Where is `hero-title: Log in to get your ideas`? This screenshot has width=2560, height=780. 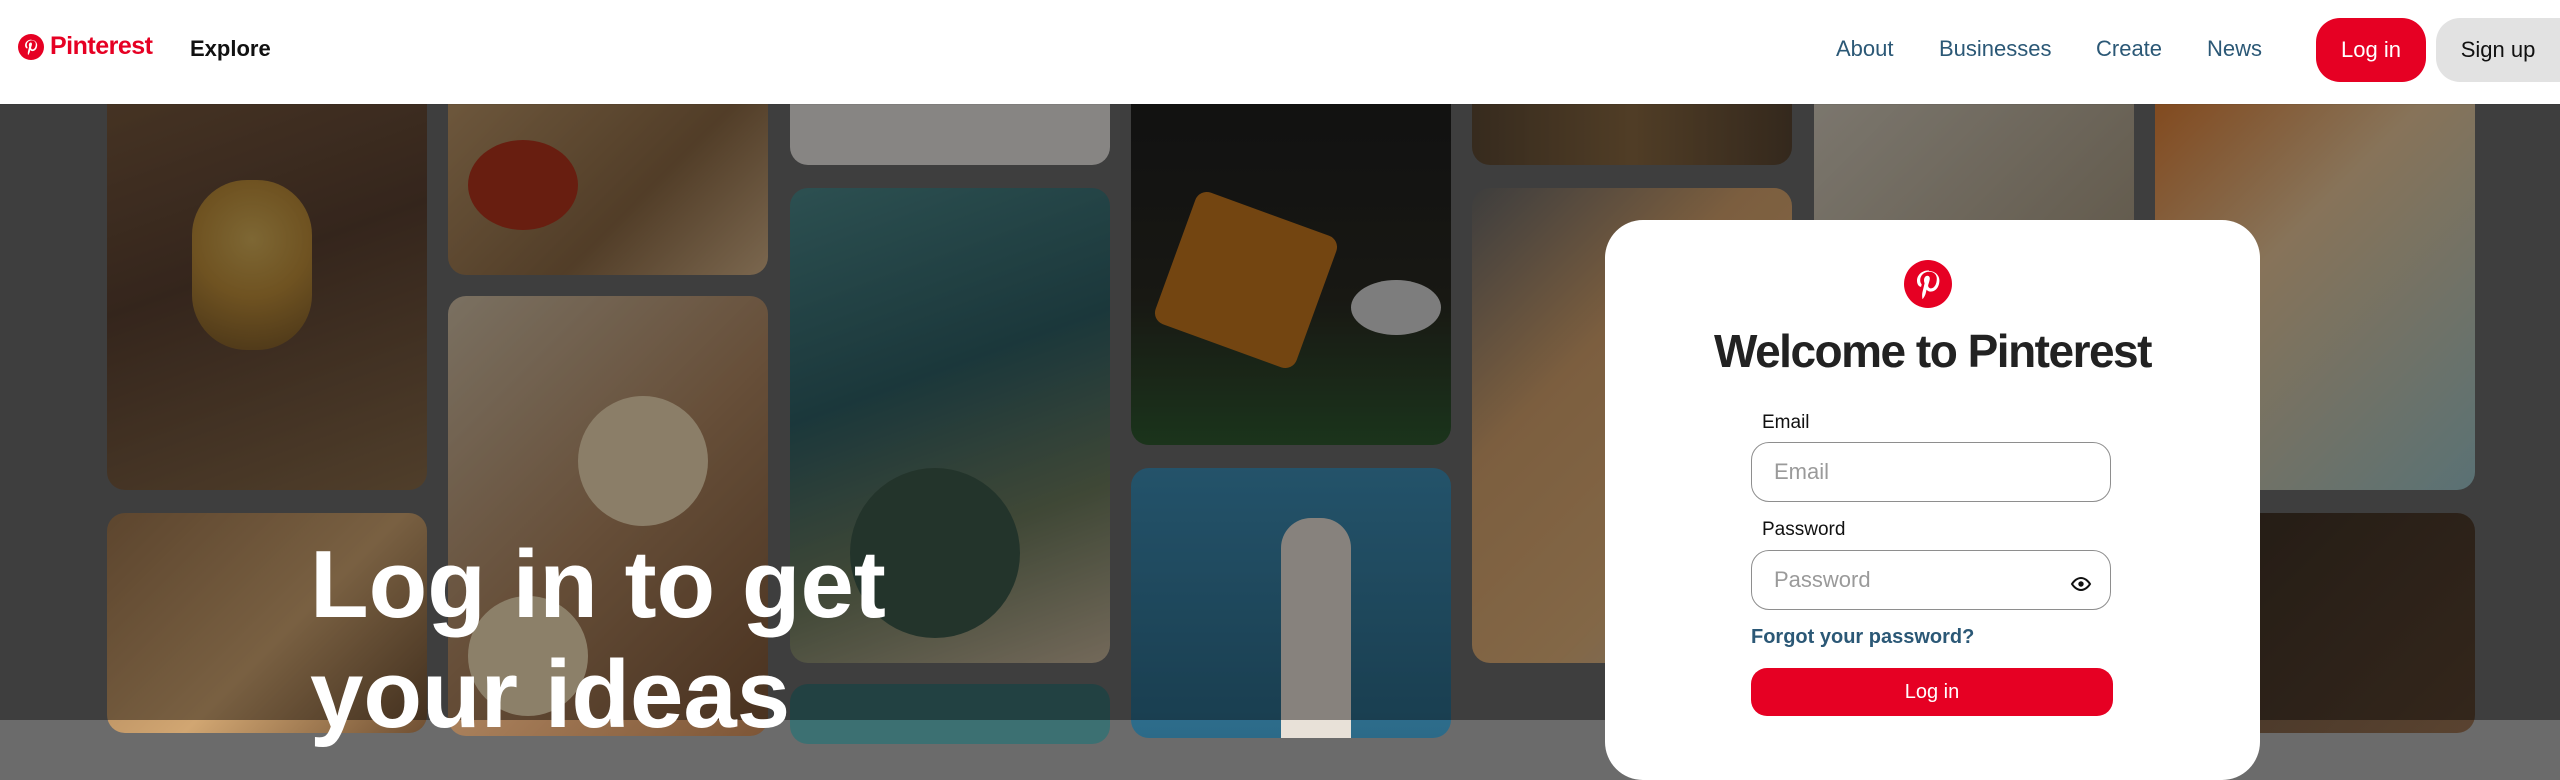 hero-title: Log in to get your ideas is located at coordinates (598, 639).